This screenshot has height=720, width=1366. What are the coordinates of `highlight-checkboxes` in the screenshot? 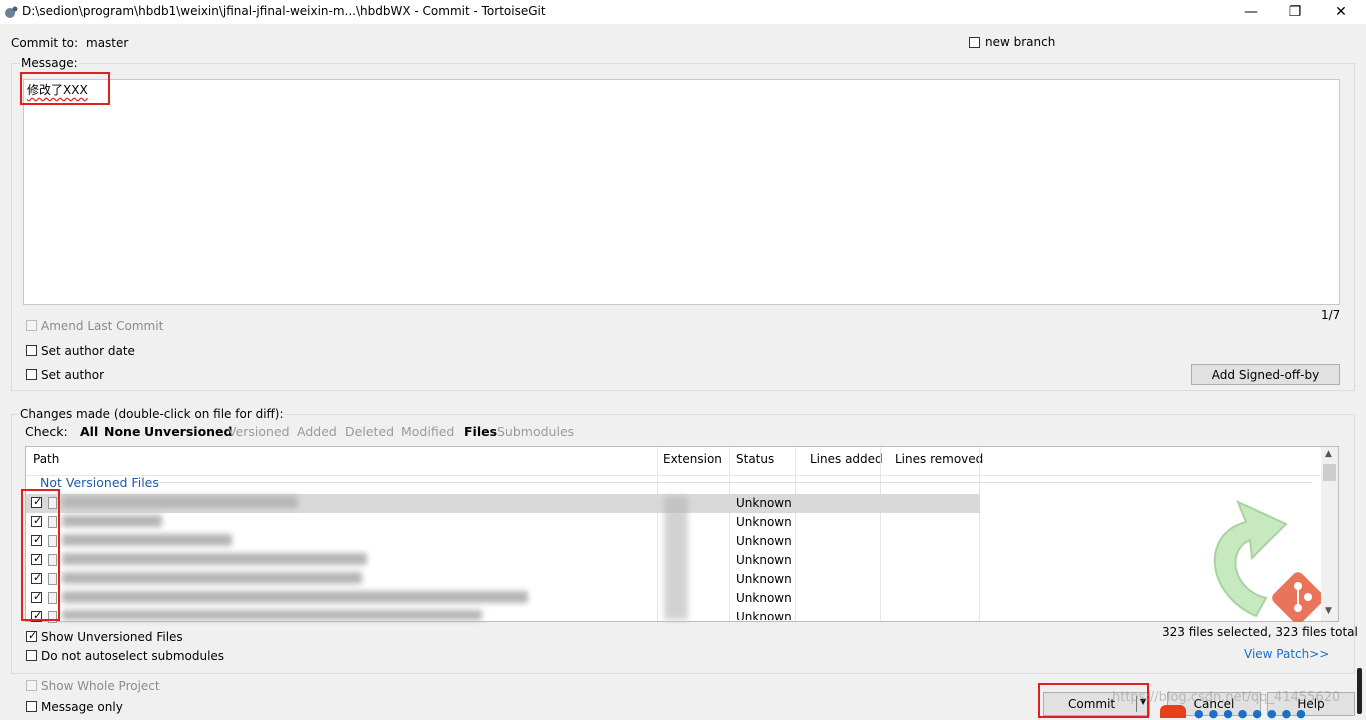 It's located at (40, 555).